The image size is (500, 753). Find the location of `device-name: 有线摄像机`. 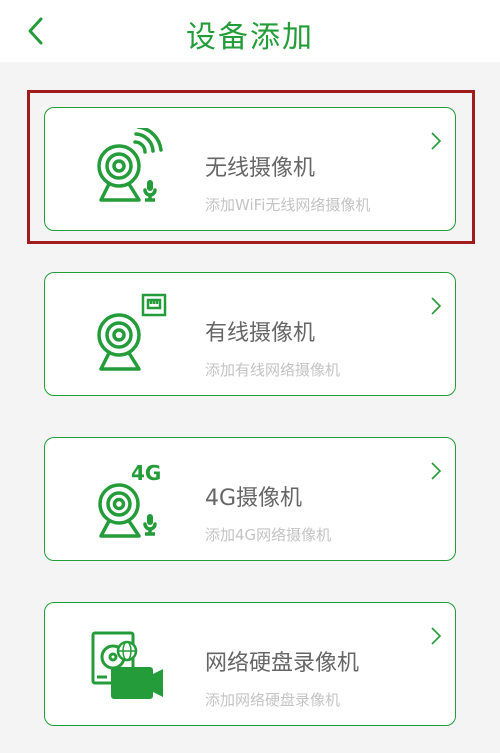

device-name: 有线摄像机 is located at coordinates (260, 333).